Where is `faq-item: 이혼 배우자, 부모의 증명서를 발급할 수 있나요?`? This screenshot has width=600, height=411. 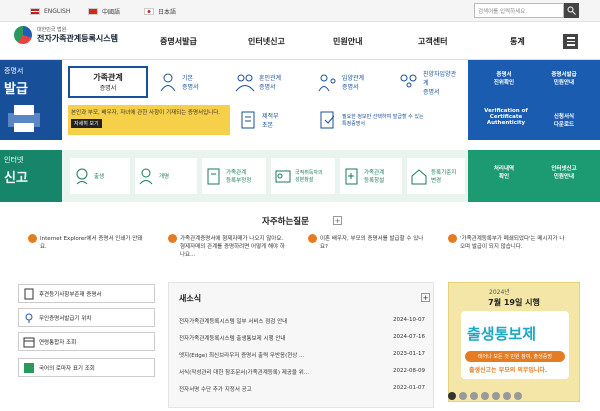
faq-item: 이혼 배우자, 부모의 증명서를 발급할 수 있나요? is located at coordinates (368, 242).